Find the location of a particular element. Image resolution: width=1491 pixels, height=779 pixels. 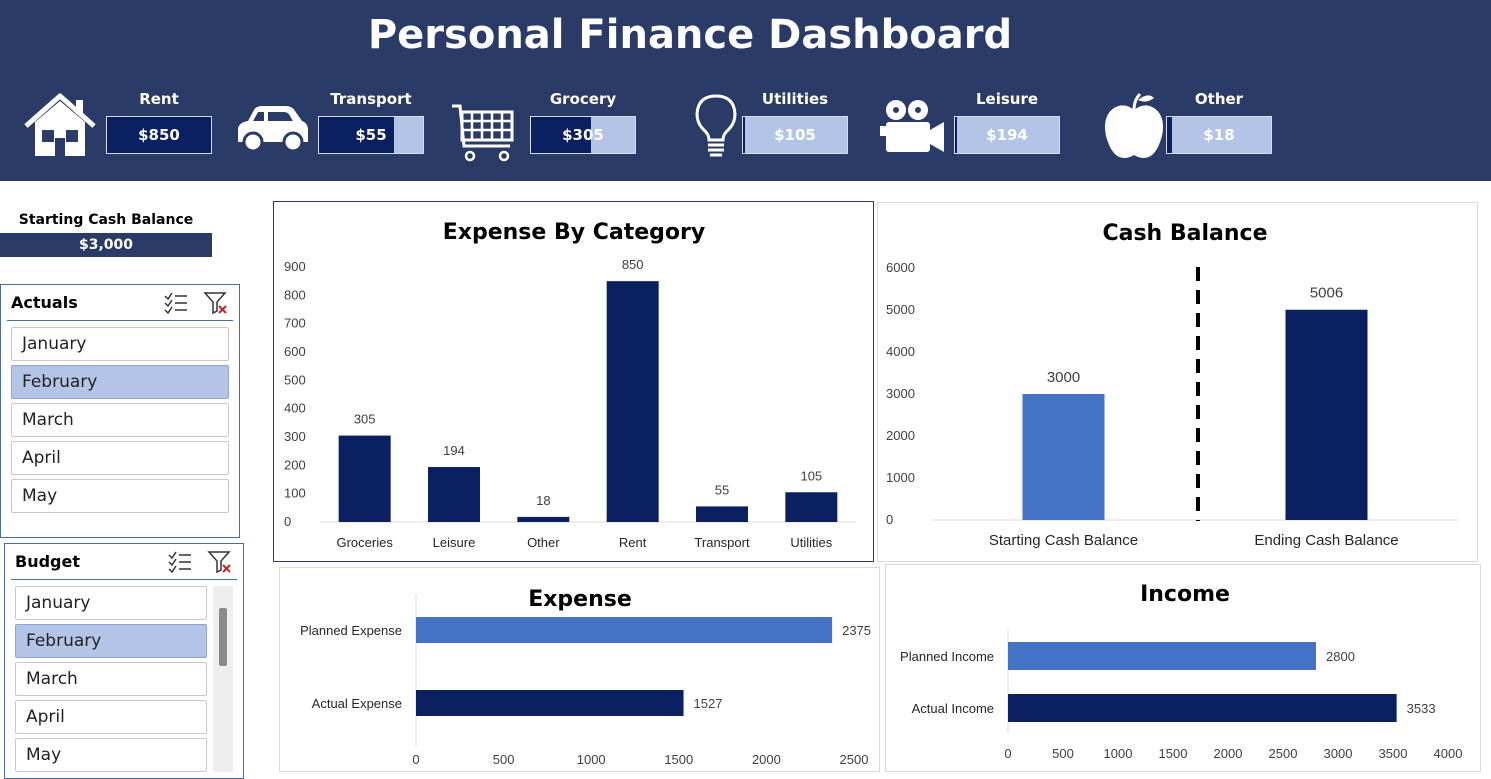

y-tick-label: Planned Income is located at coordinates (947, 656).